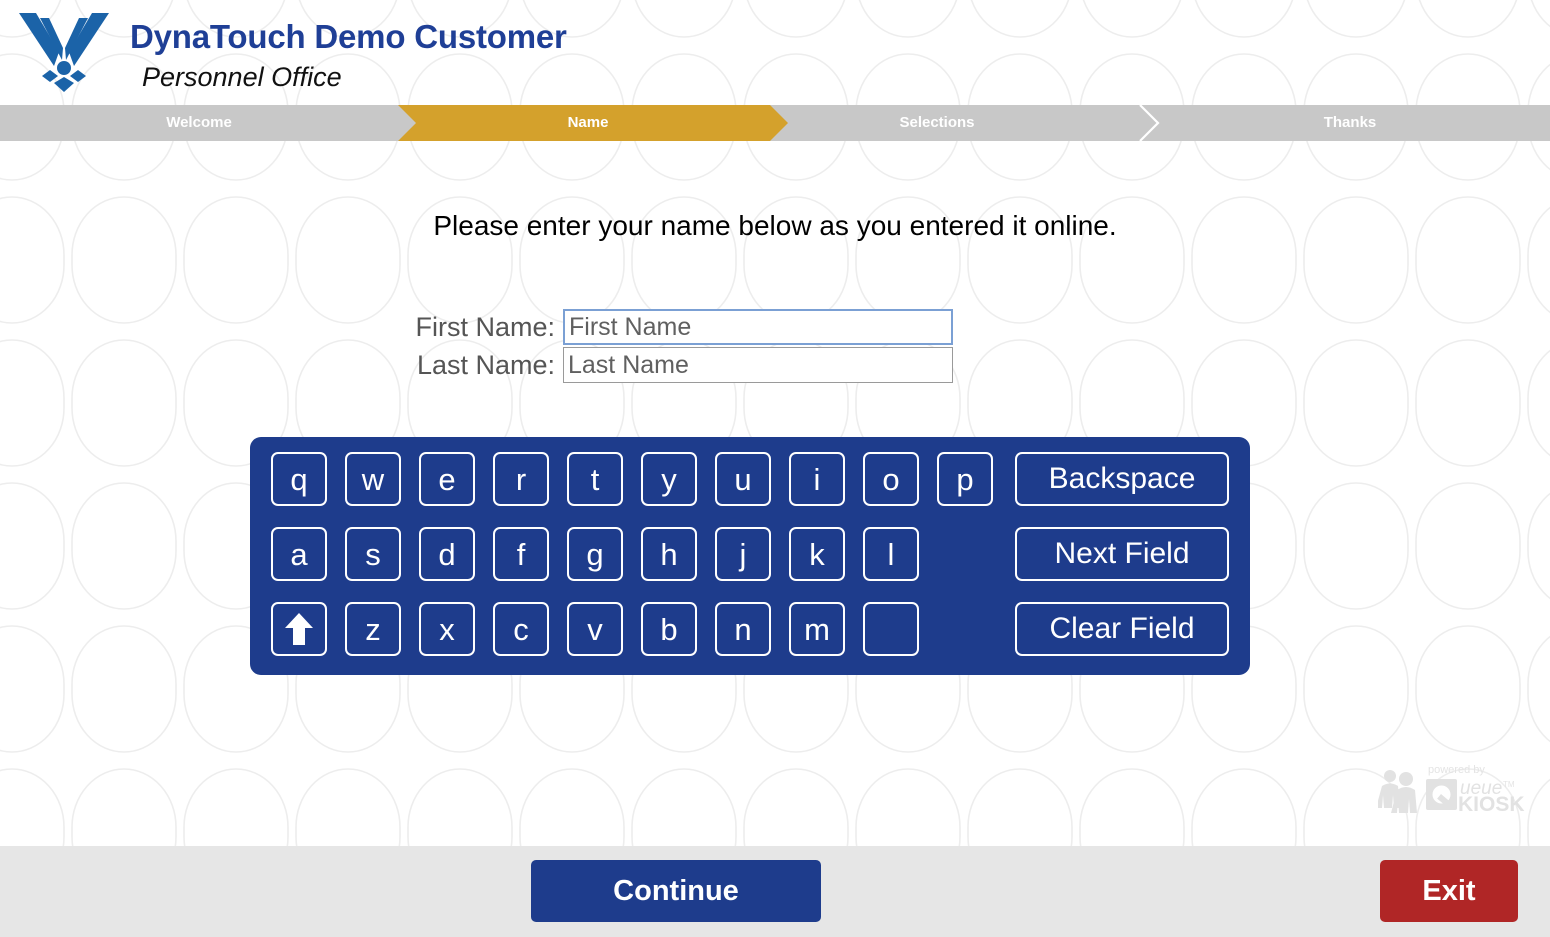  I want to click on name-form: First Name: Last Name:, so click(775, 347).